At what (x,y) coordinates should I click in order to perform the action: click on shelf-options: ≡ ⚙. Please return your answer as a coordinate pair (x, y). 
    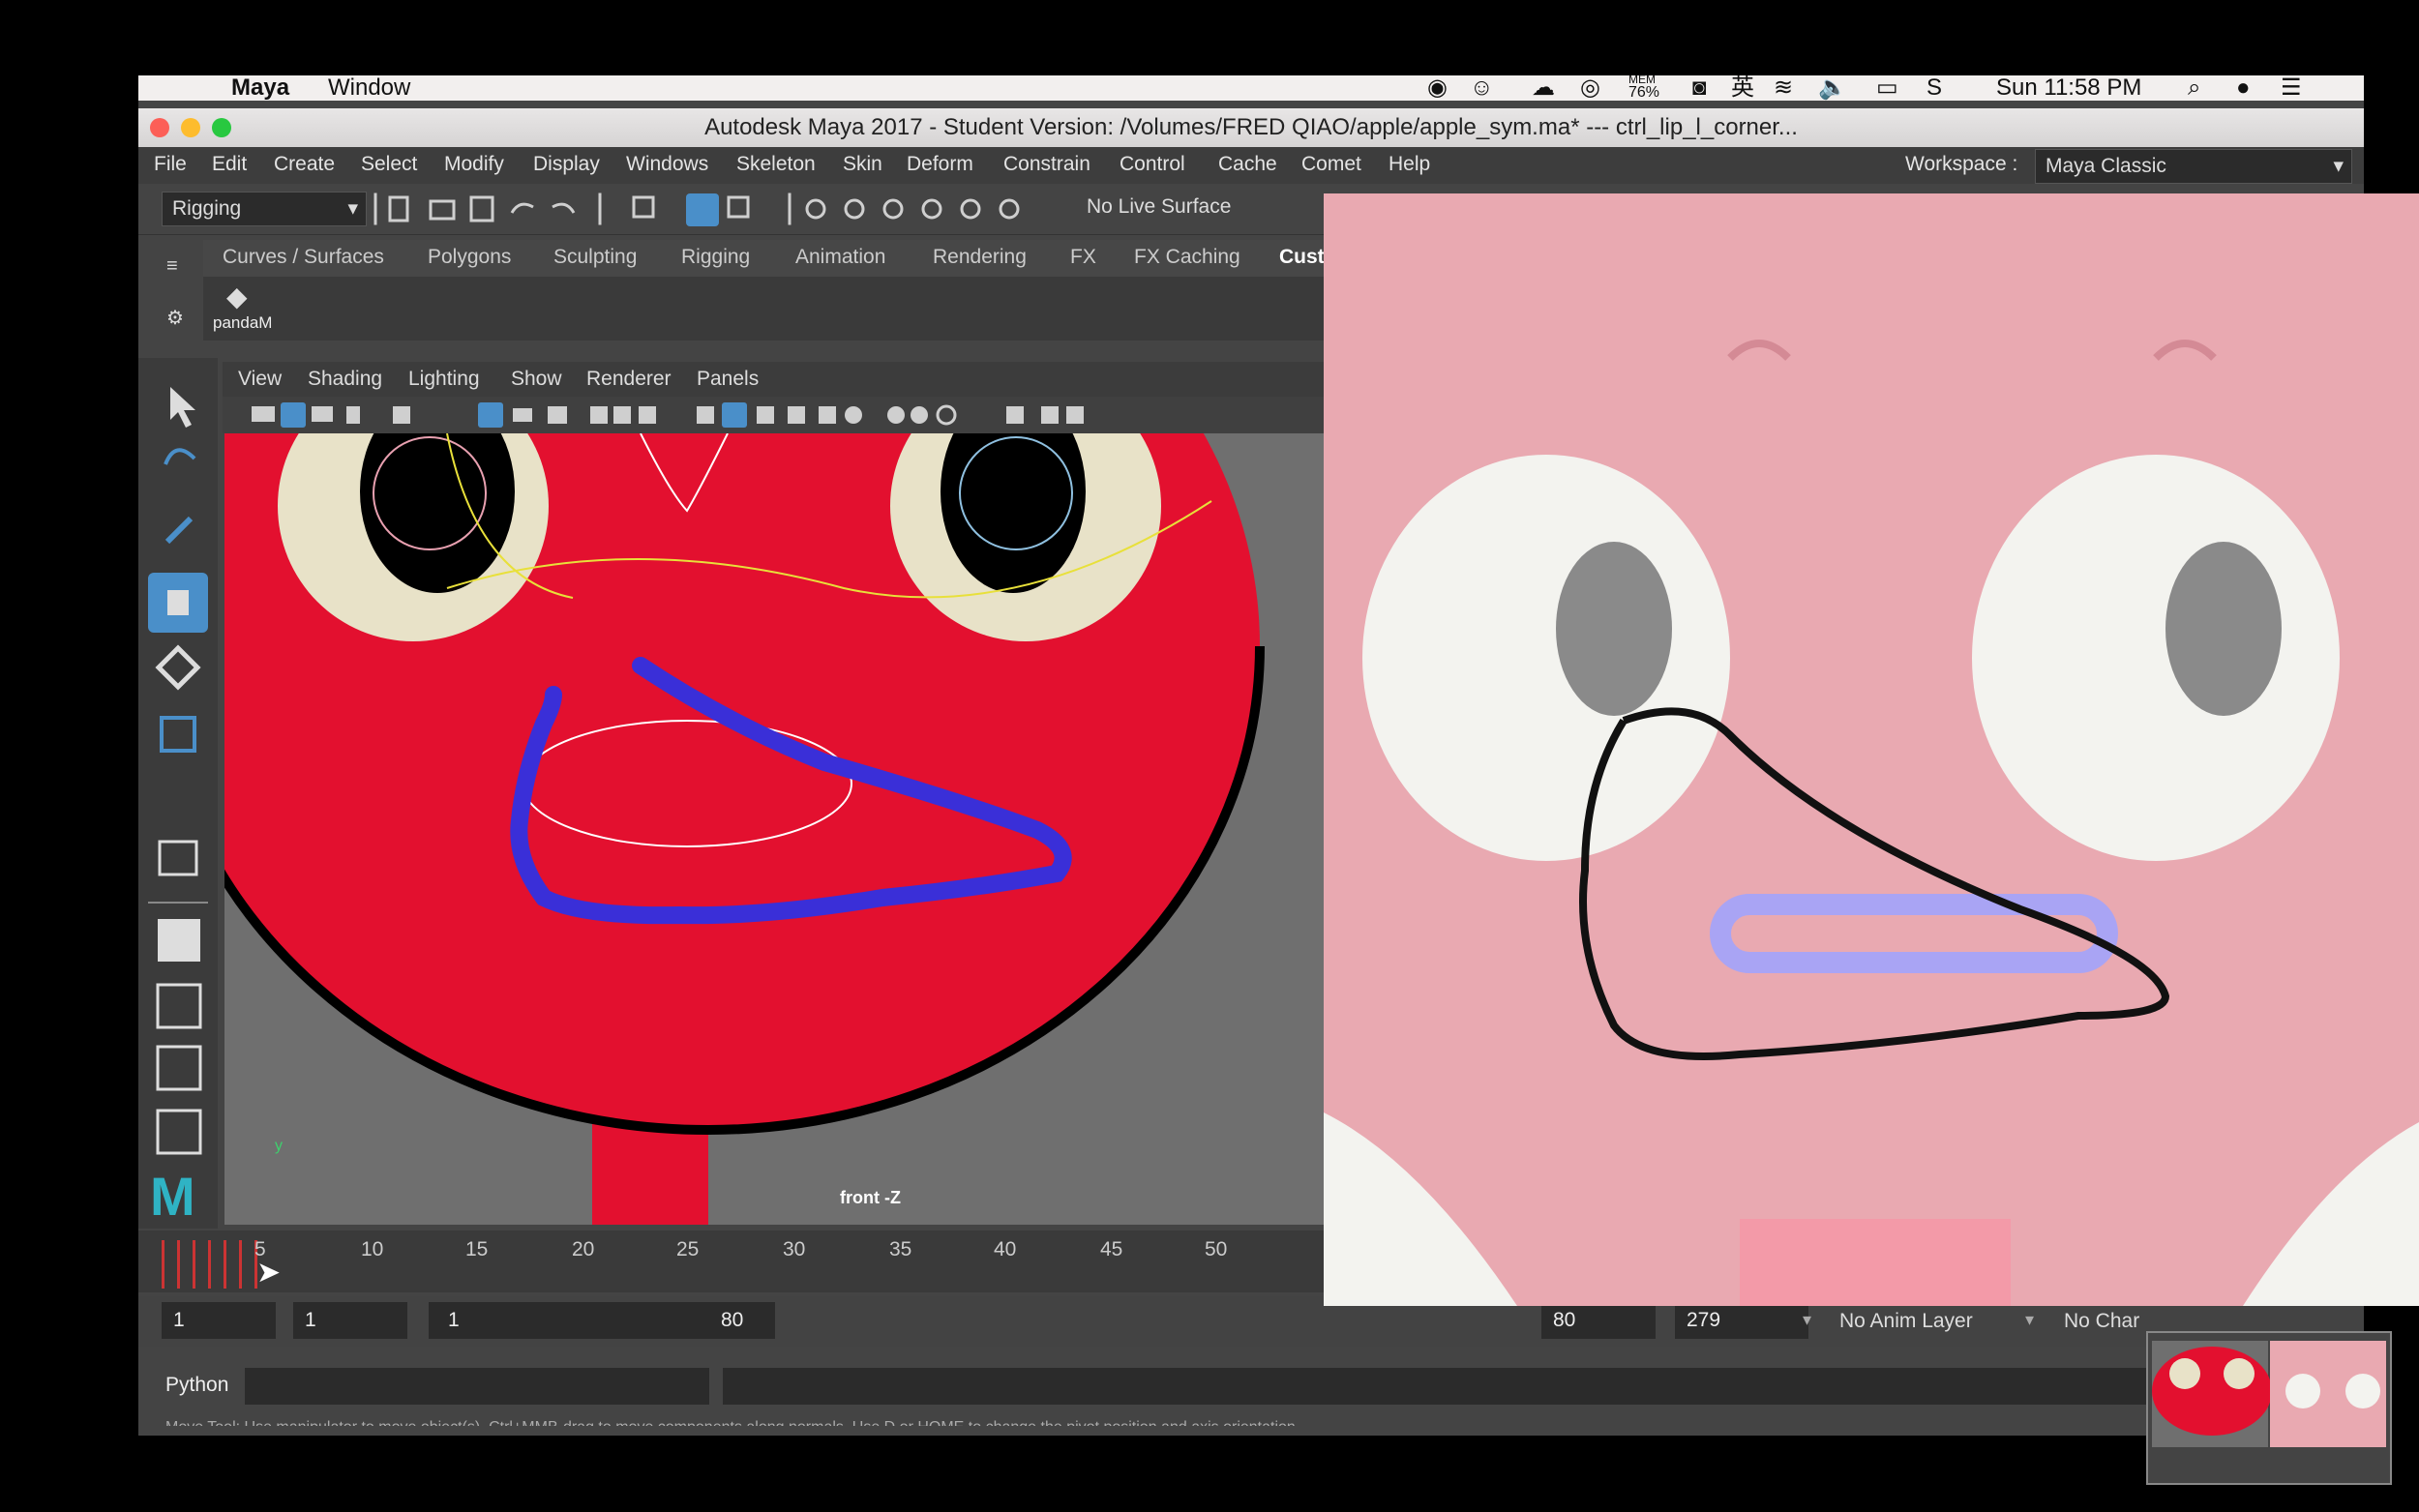
    Looking at the image, I should click on (174, 296).